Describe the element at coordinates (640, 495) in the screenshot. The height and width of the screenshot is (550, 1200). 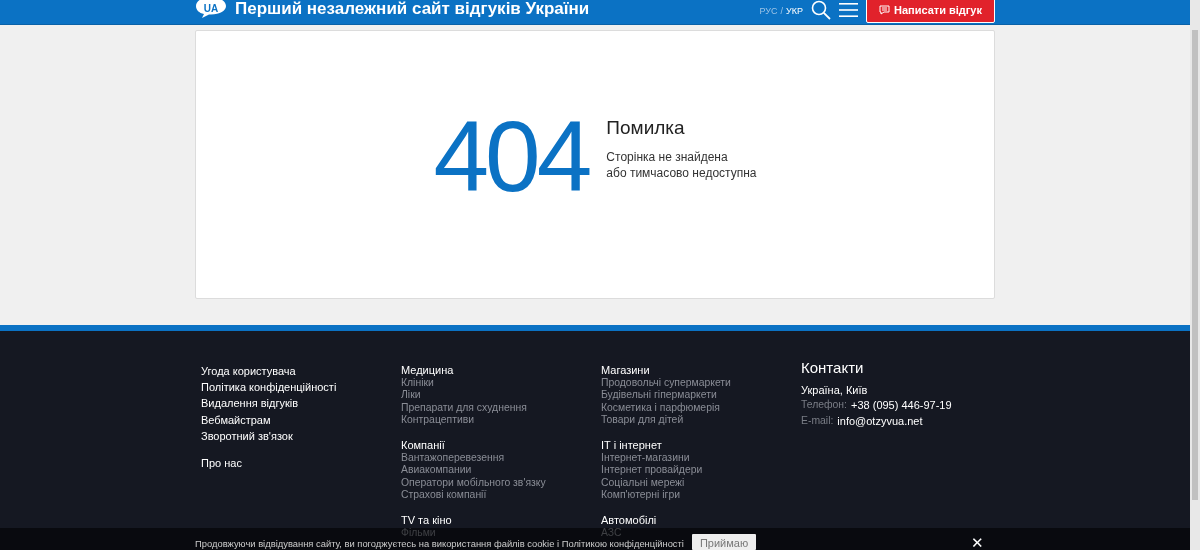
I see `category-link: Комп'ютерні ігри` at that location.